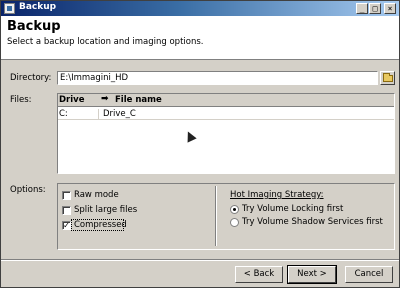 Image resolution: width=400 pixels, height=288 pixels. I want to click on footer-separator, so click(200, 260).